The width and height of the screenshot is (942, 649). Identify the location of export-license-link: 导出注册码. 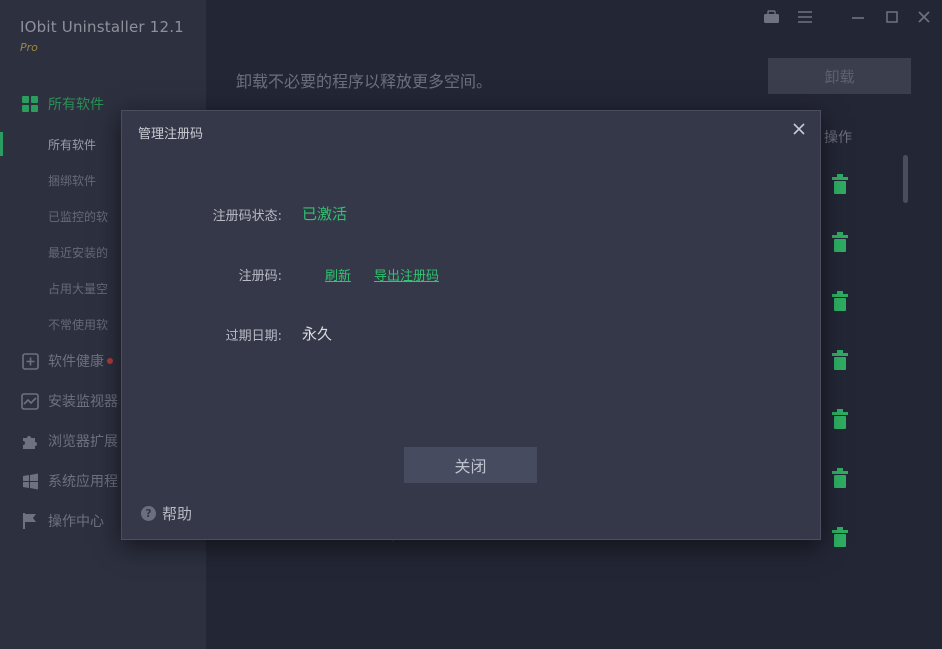
(406, 274).